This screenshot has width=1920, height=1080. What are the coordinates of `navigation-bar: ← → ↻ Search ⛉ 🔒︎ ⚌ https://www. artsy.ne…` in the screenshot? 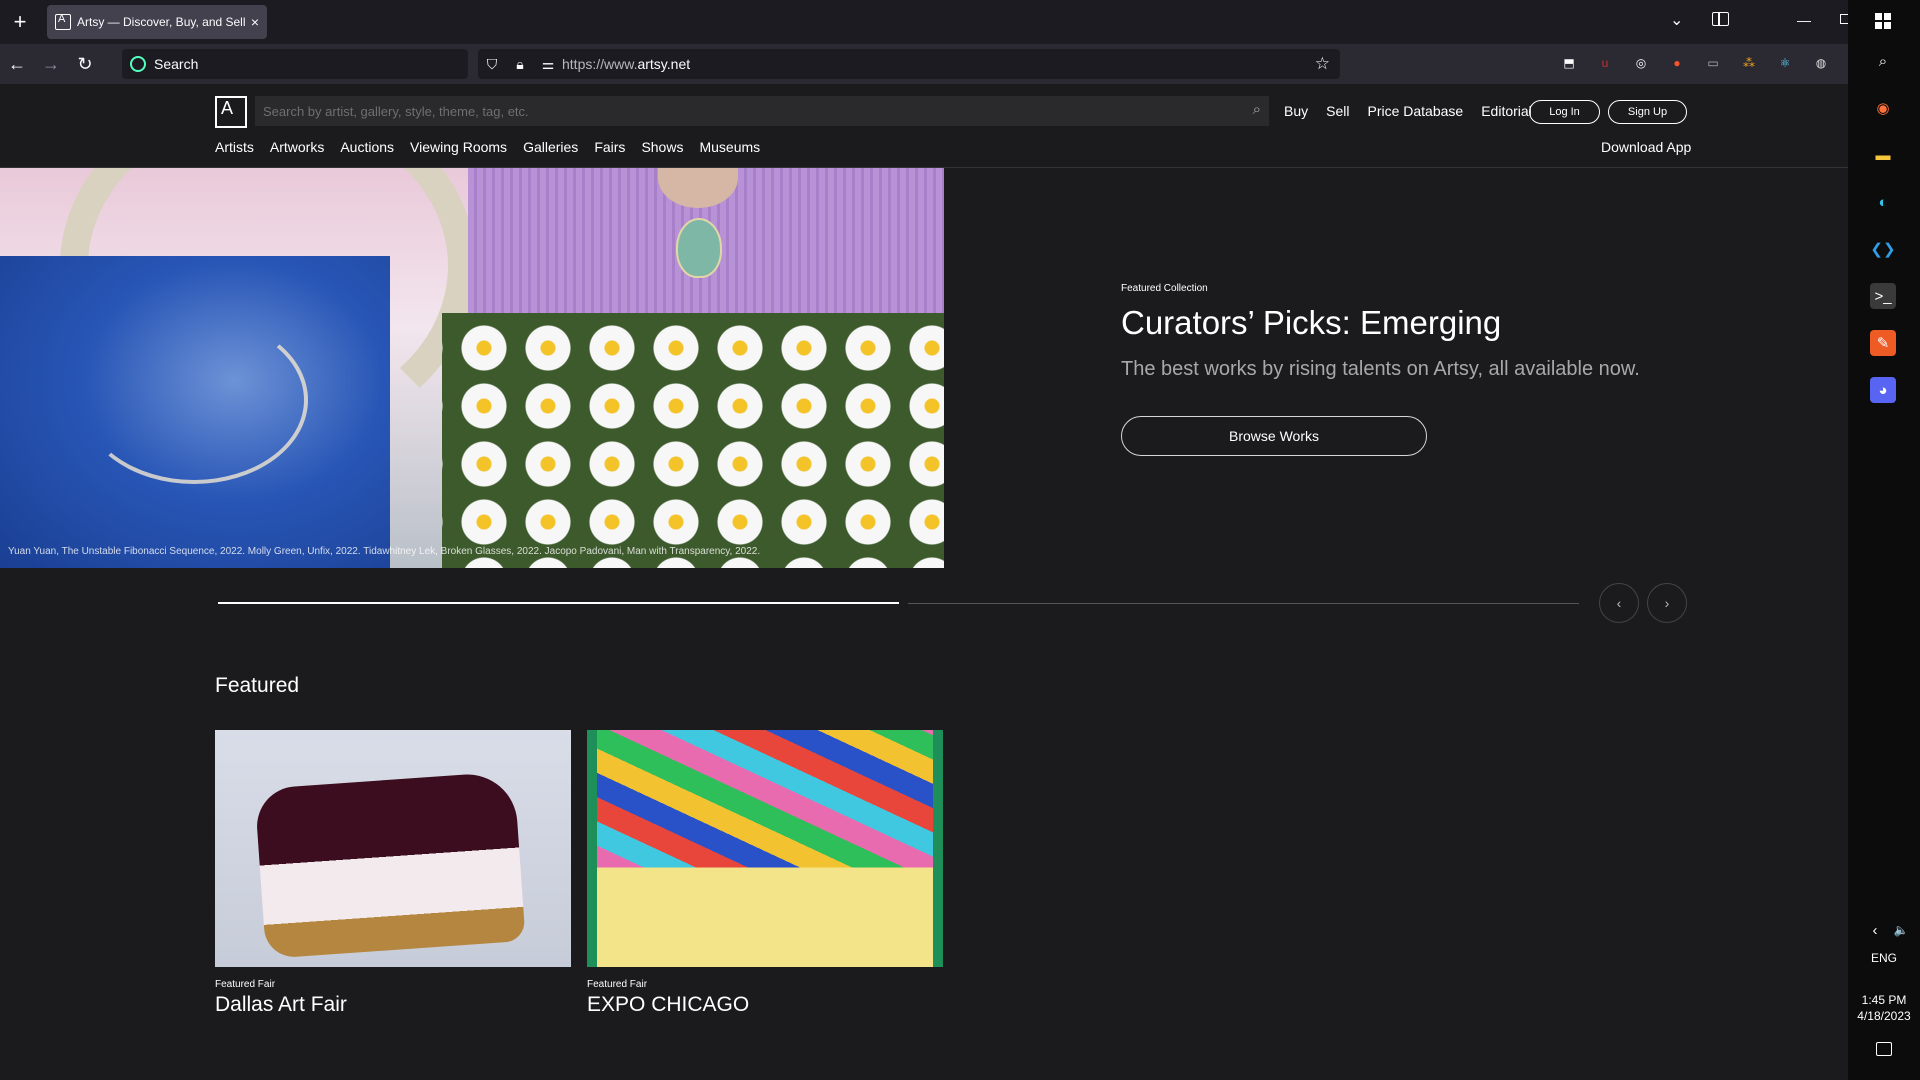 It's located at (924, 64).